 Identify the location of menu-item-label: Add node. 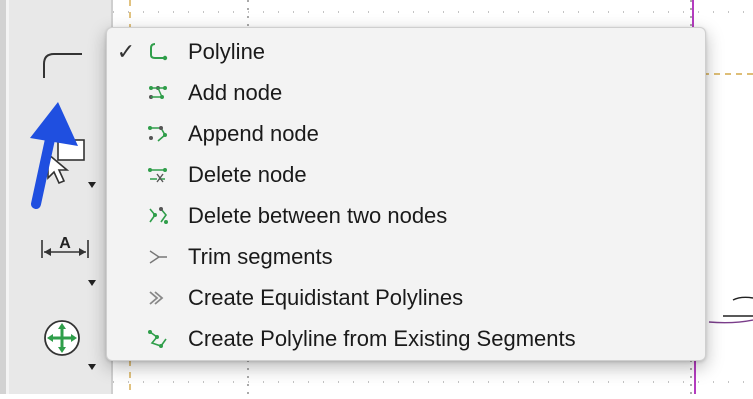
(235, 92).